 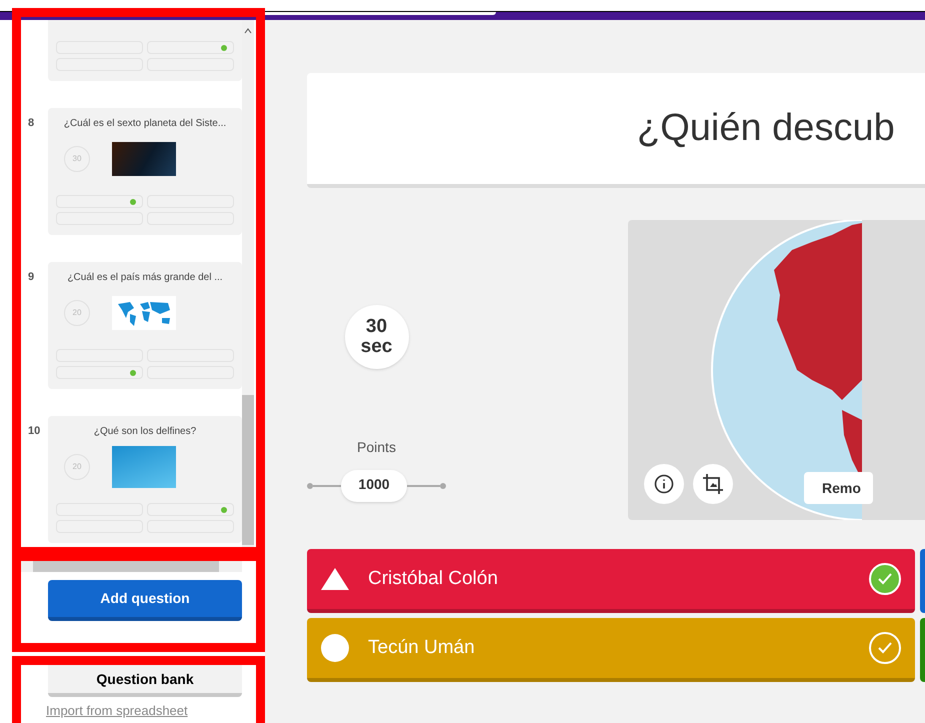 I want to click on time-limit-badge: 30 sec, so click(x=376, y=337).